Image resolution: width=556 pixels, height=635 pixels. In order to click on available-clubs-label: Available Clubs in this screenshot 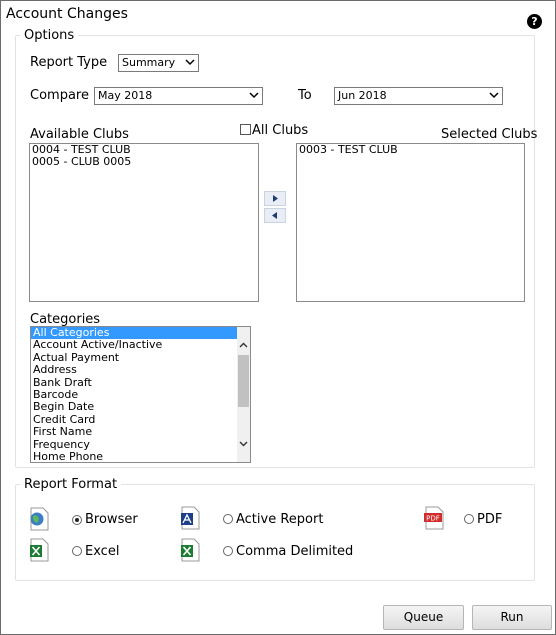, I will do `click(79, 134)`.